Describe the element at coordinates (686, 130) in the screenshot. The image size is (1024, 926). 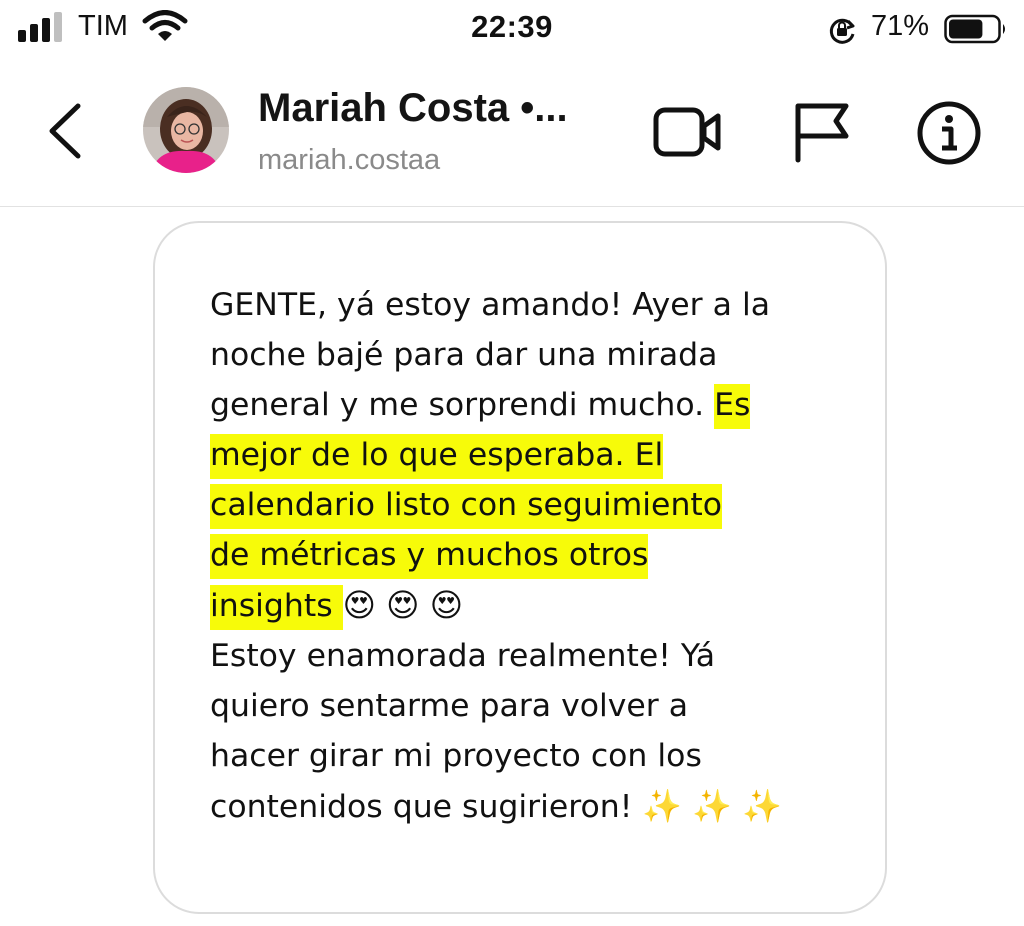
I see `video-call-icon` at that location.